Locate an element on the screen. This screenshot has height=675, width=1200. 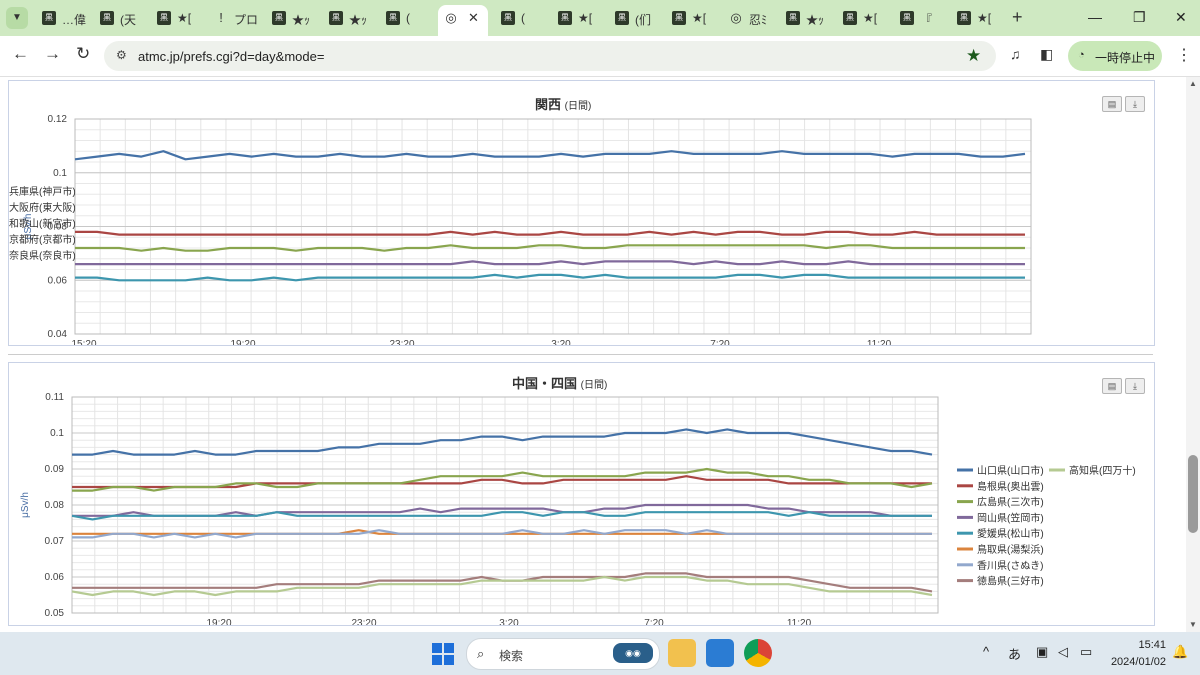
legend-label: 和歌山(新宮市) is located at coordinates (42, 223).